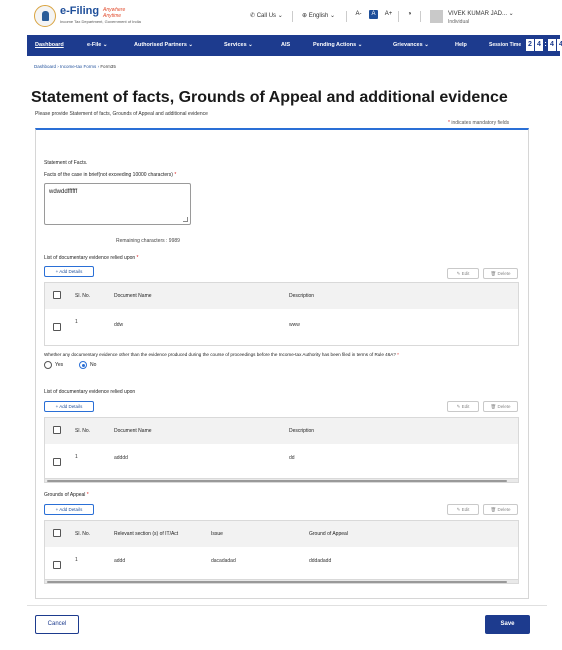 This screenshot has height=650, width=562. I want to click on radio-yes-label: Yes, so click(59, 365).